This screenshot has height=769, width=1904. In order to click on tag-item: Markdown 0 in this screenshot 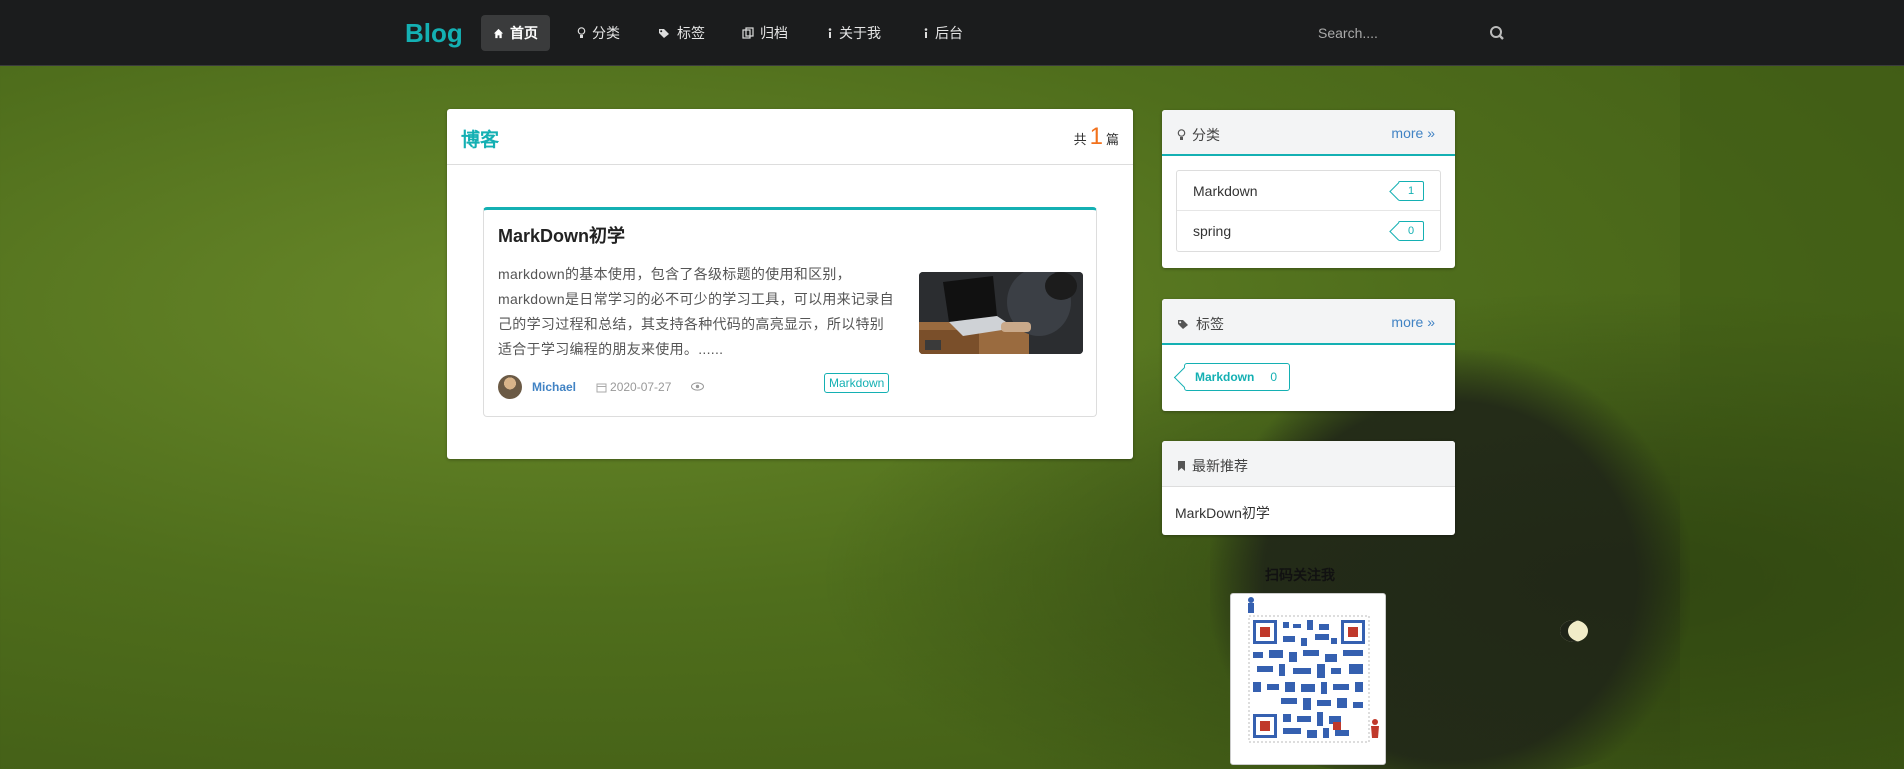, I will do `click(1237, 377)`.